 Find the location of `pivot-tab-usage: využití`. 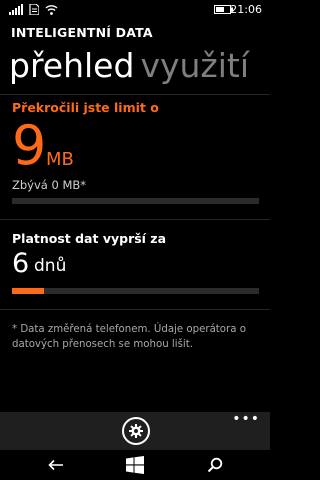

pivot-tab-usage: využití is located at coordinates (194, 65).